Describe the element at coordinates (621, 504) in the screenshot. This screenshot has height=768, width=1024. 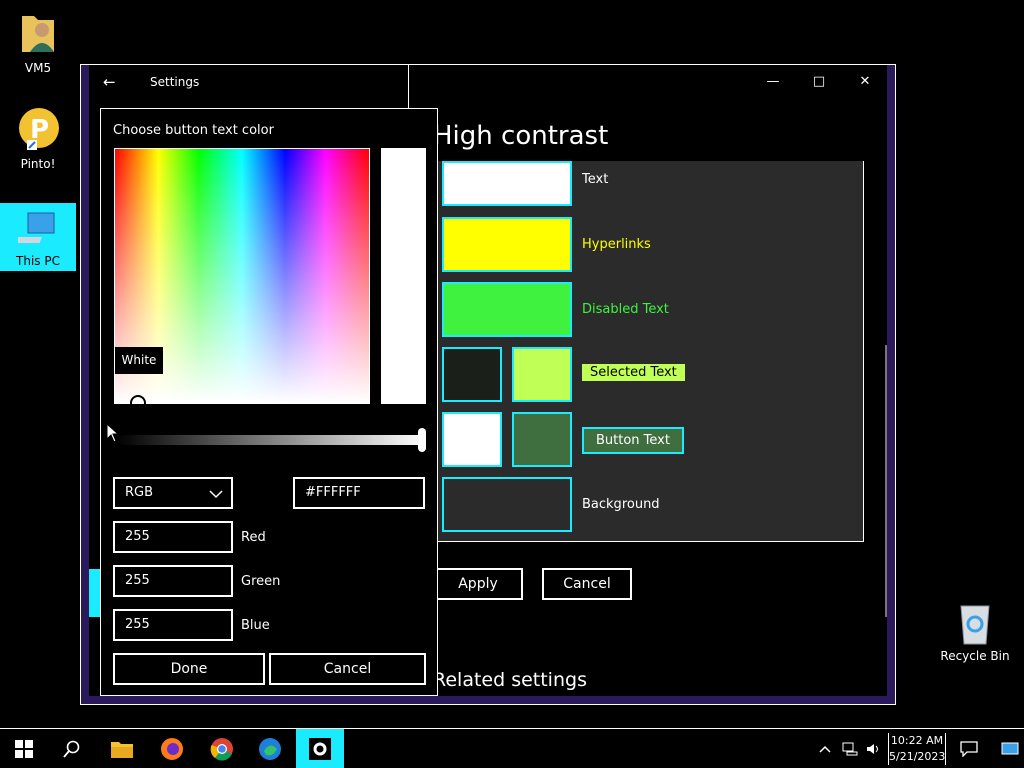
I see `background-color-label: Background` at that location.